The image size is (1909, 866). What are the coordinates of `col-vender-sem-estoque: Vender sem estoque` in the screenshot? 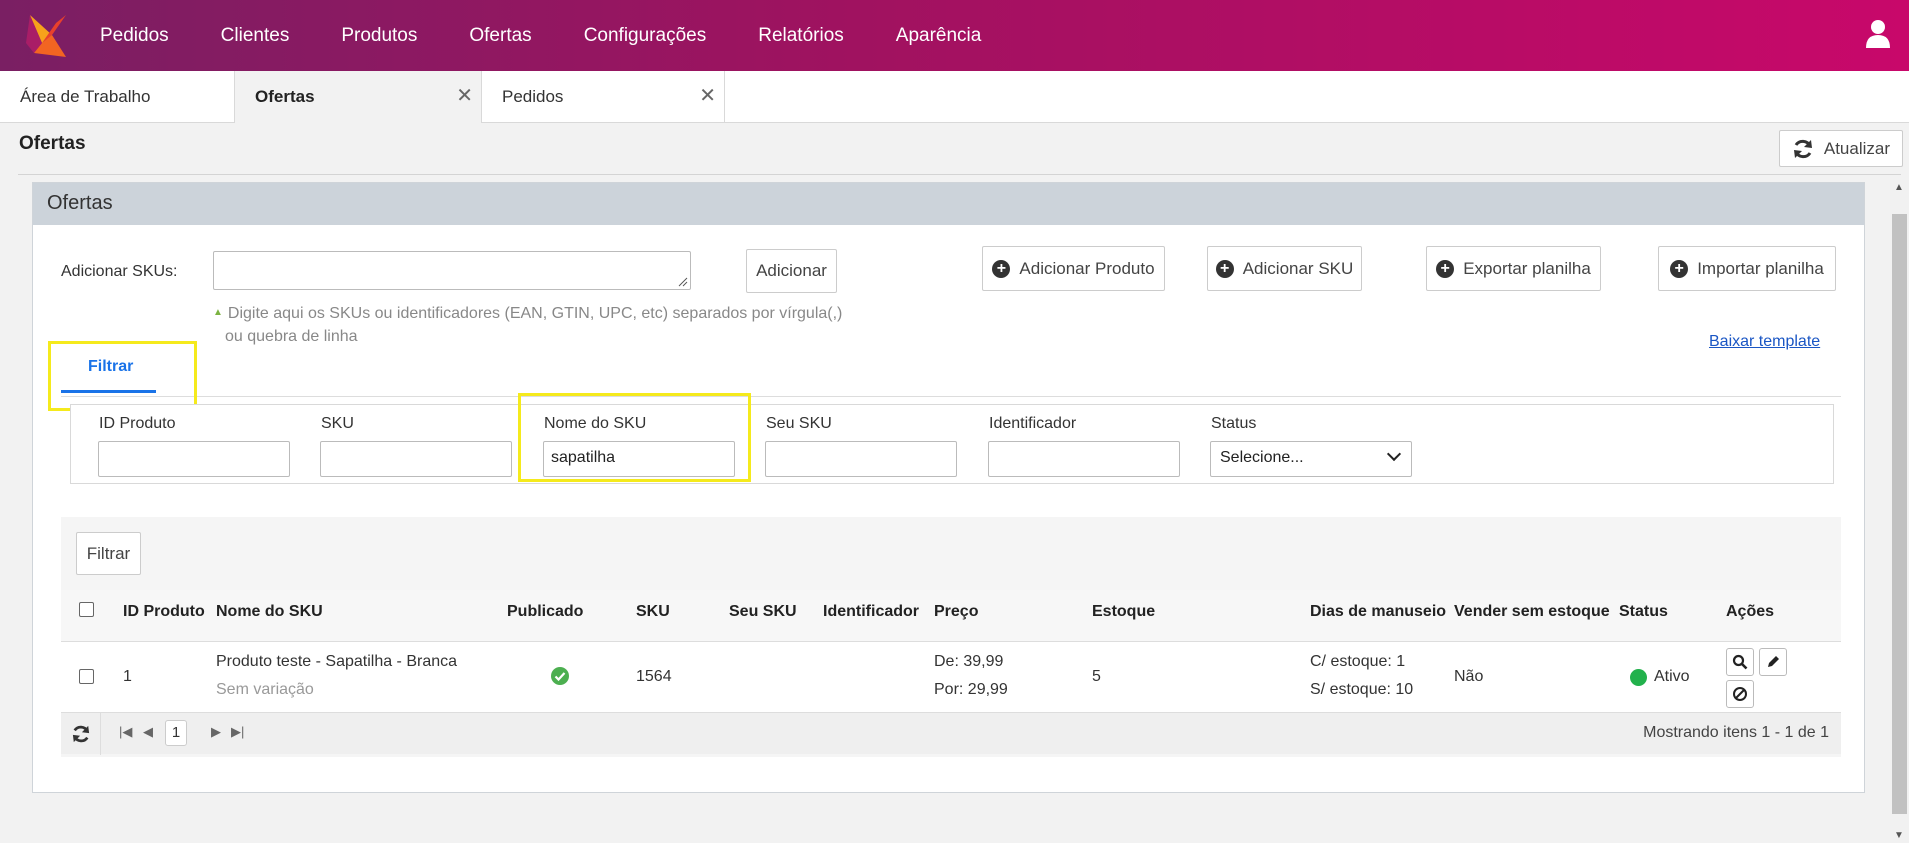 It's located at (1532, 612).